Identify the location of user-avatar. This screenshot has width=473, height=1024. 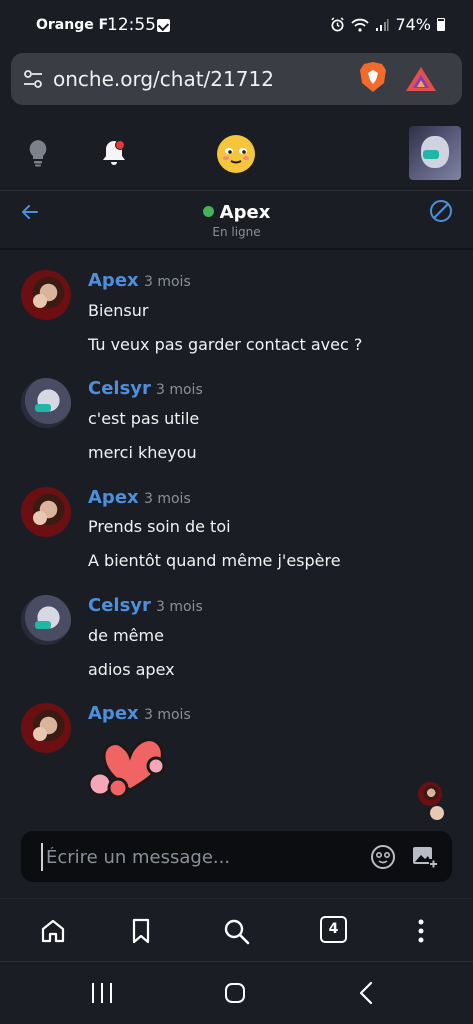
(435, 153).